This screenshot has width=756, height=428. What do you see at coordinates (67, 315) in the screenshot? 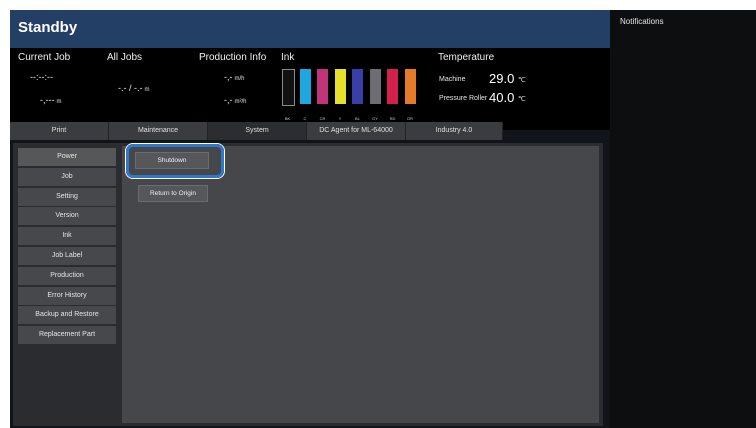
I see `sidebar-item-backup-restore: Backup and Restore` at bounding box center [67, 315].